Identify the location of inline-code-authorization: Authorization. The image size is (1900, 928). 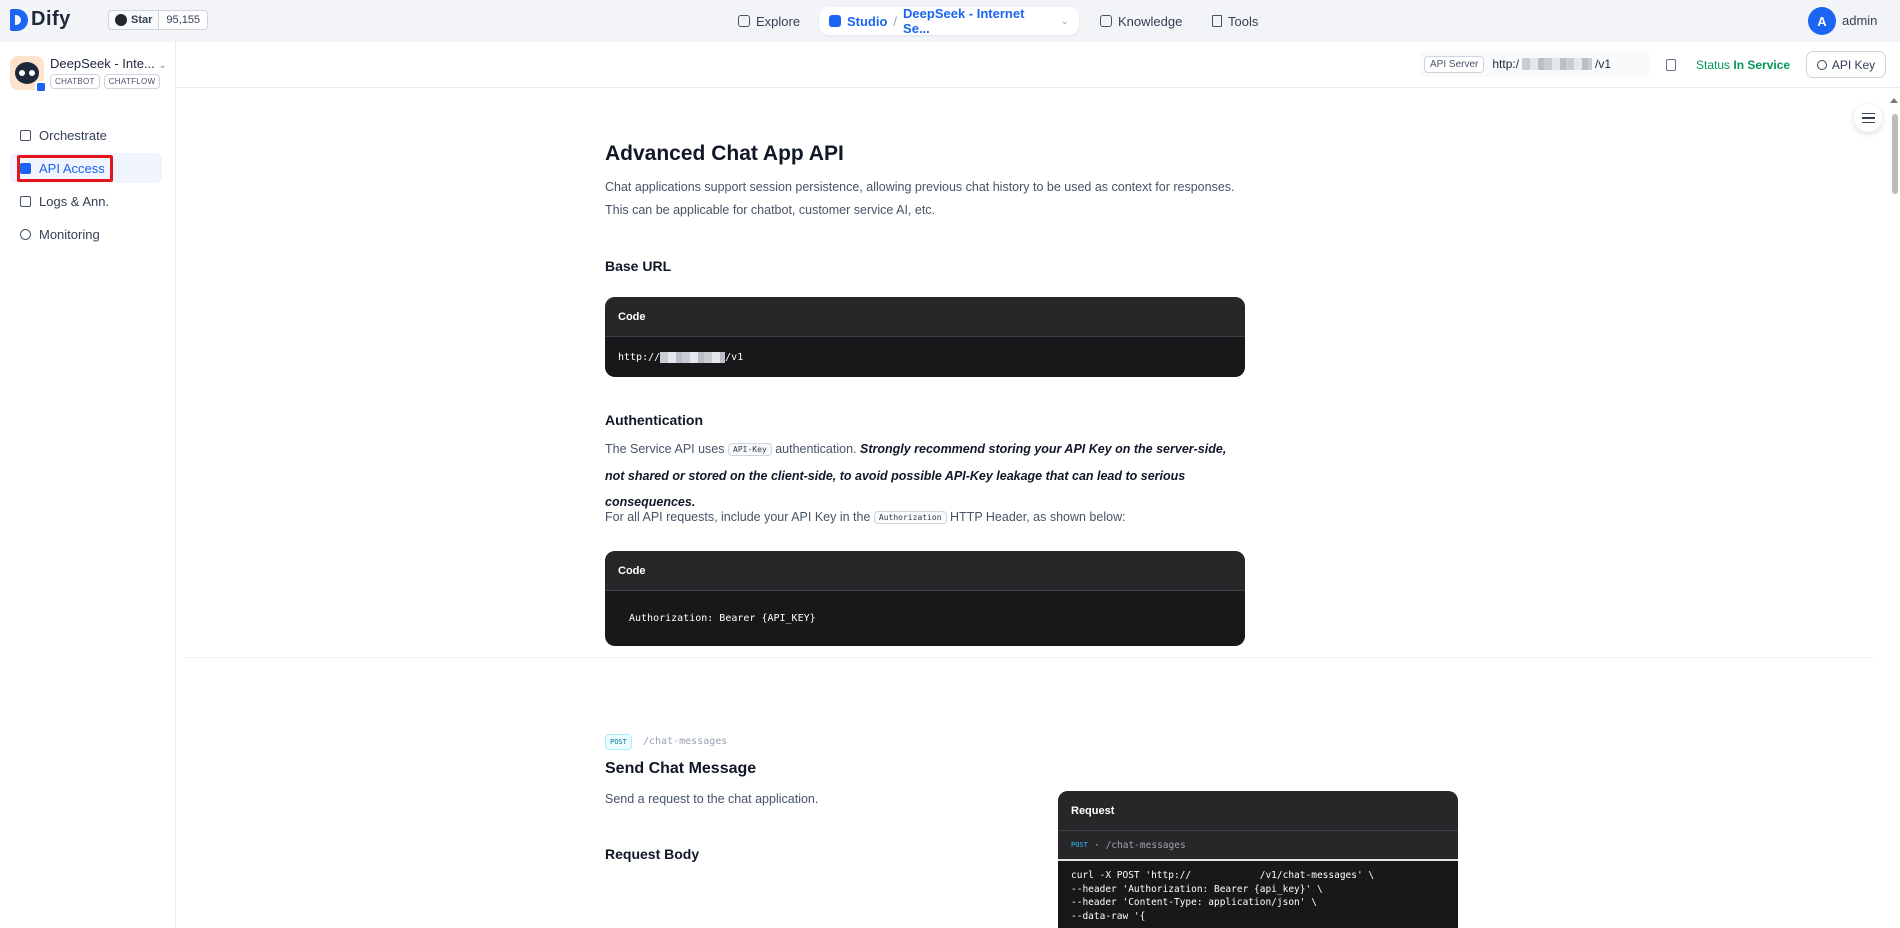
(910, 518).